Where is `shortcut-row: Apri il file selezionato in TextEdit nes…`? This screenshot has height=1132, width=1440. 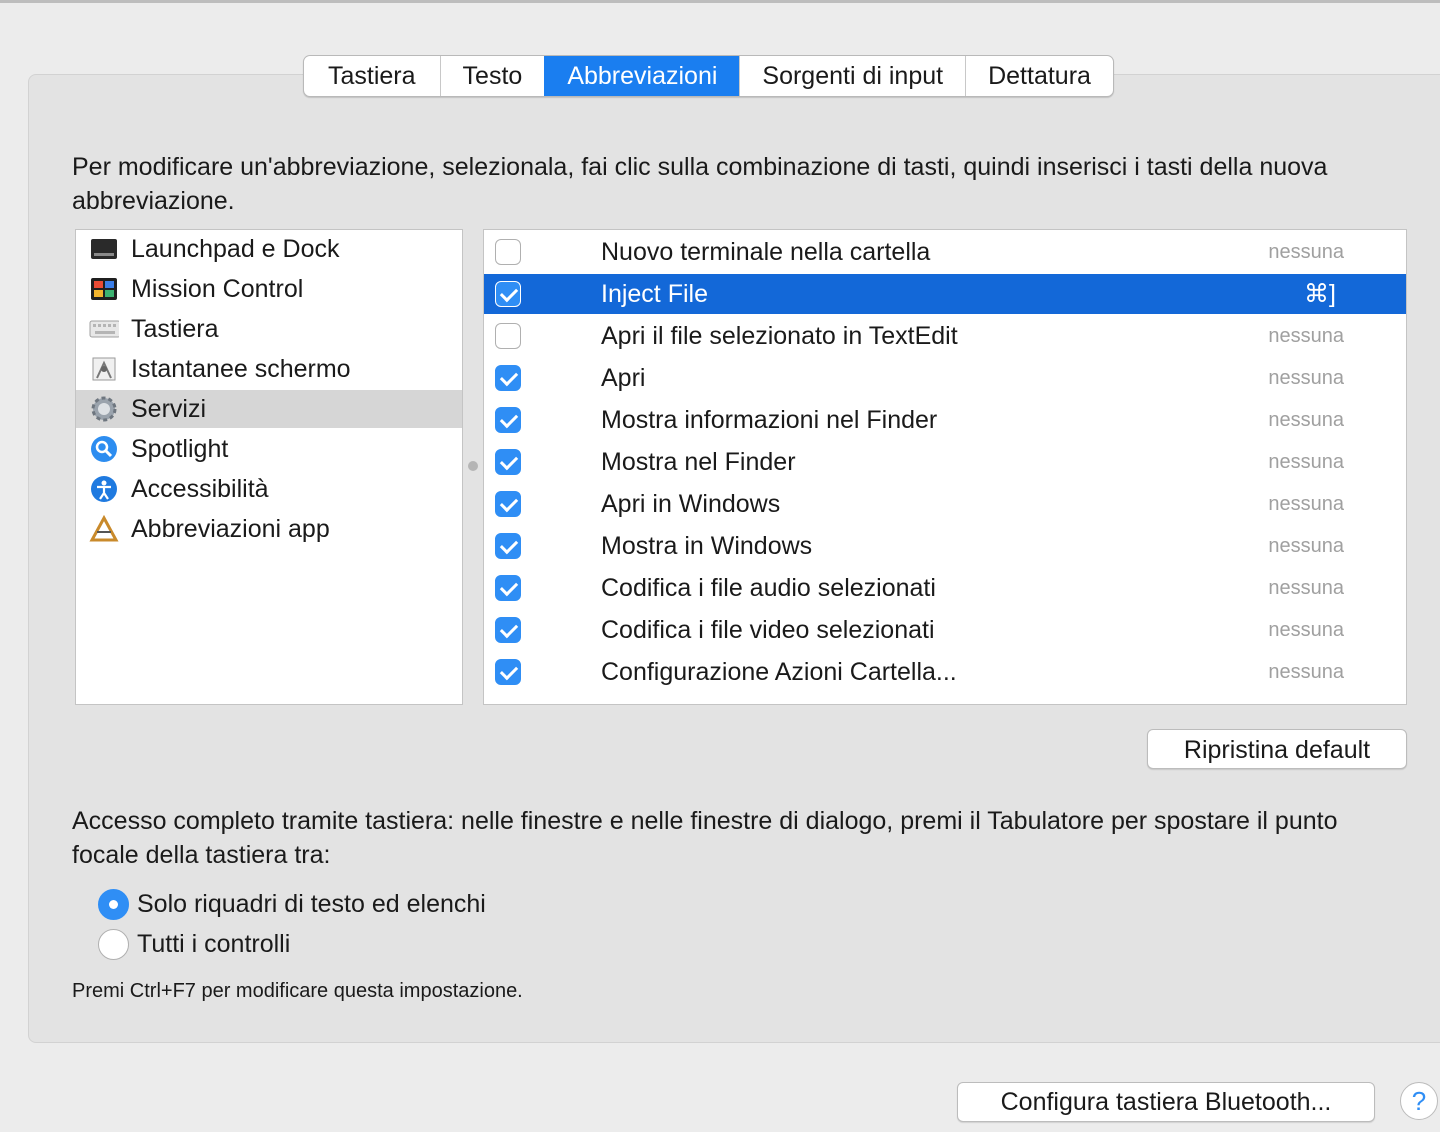 shortcut-row: Apri il file selezionato in TextEdit nes… is located at coordinates (945, 336).